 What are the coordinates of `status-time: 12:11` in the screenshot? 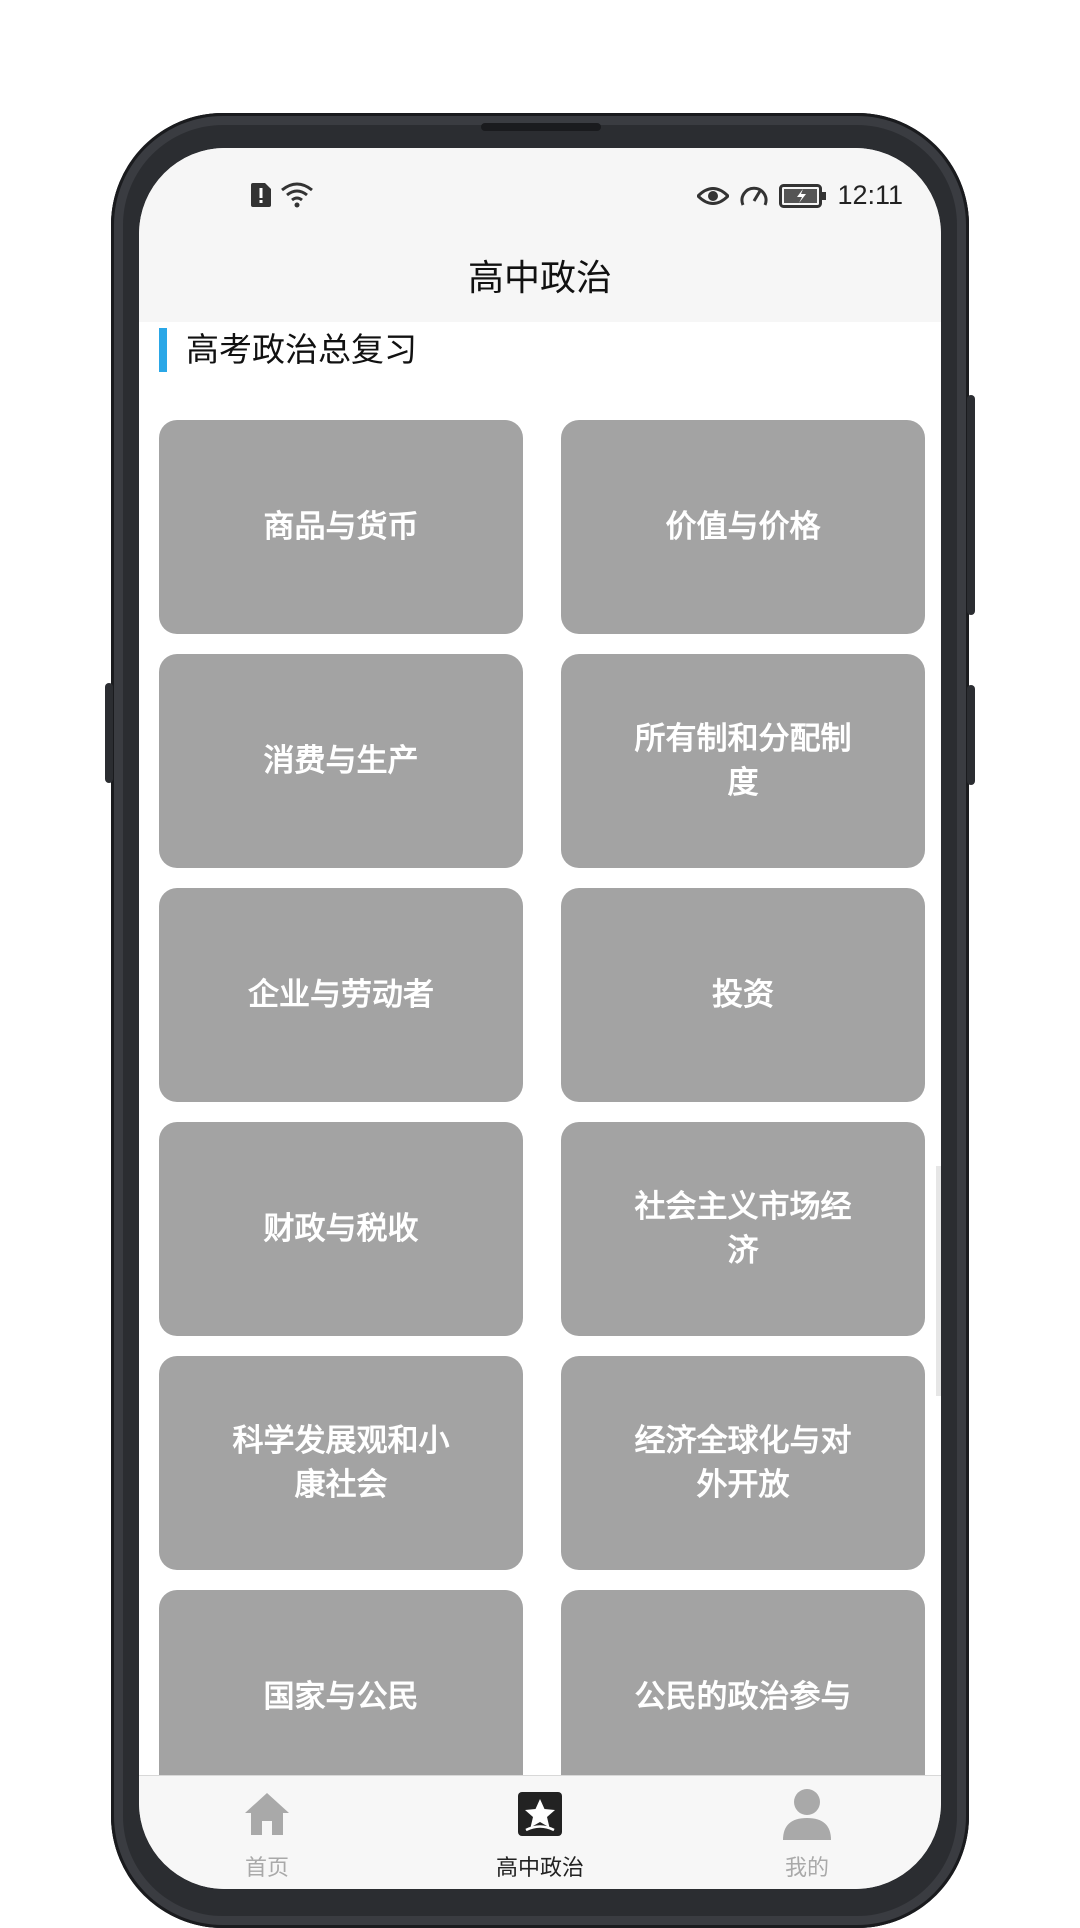 It's located at (870, 195).